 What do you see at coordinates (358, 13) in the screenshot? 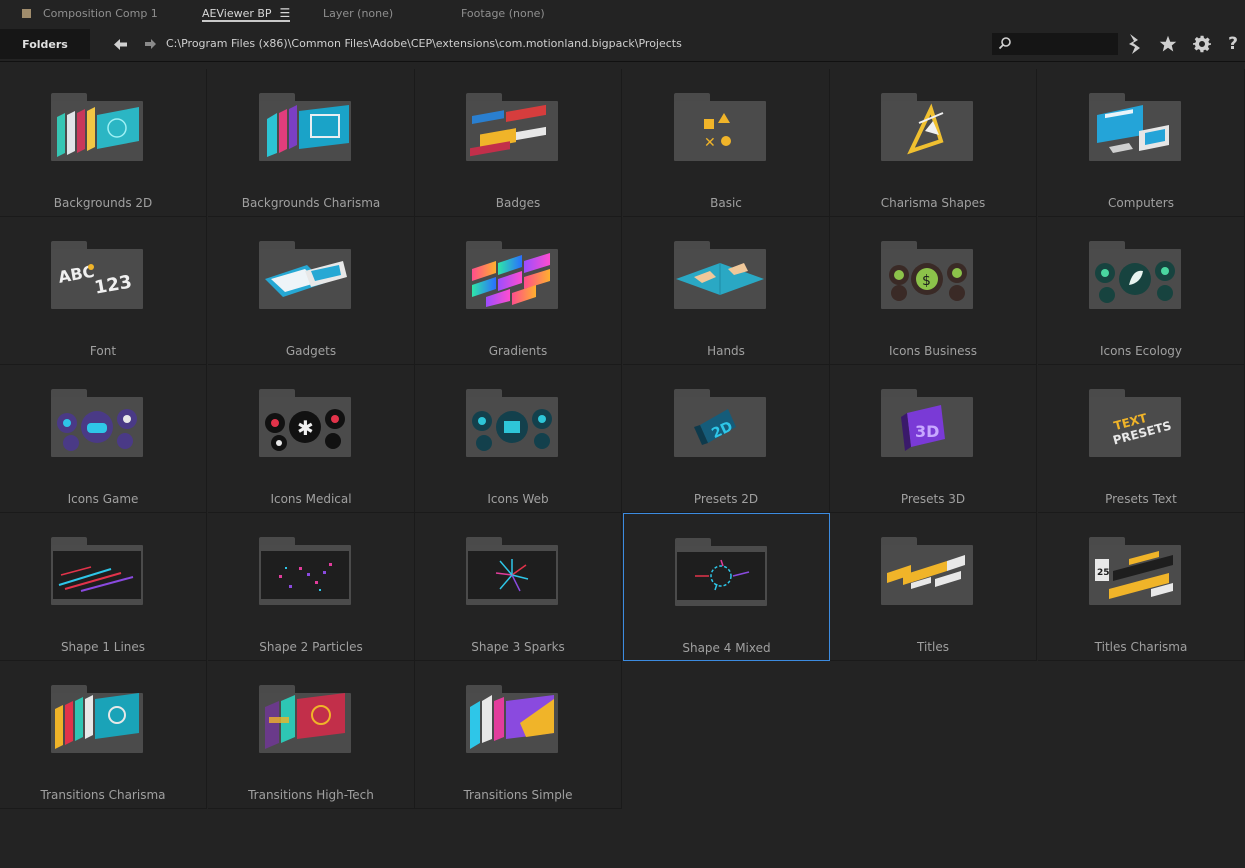
I see `tab-layer: Layer (none)` at bounding box center [358, 13].